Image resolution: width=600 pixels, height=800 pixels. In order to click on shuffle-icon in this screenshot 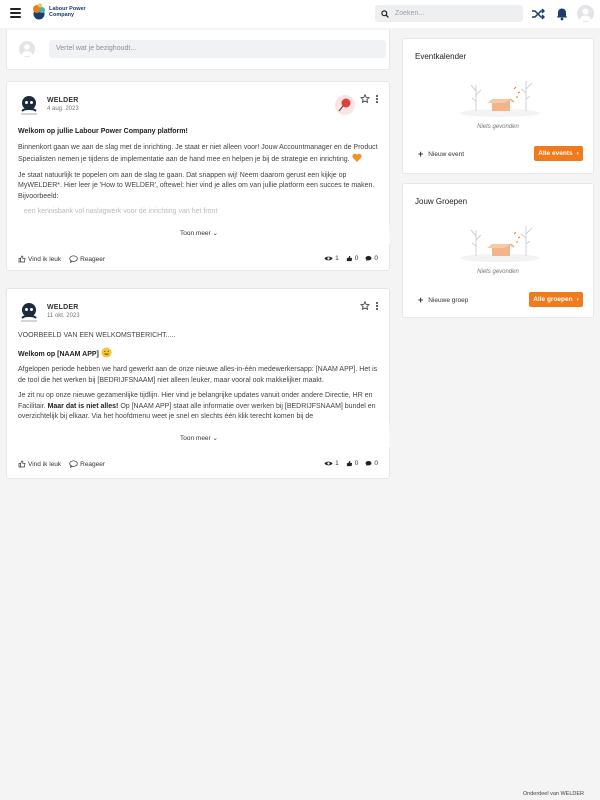, I will do `click(538, 14)`.